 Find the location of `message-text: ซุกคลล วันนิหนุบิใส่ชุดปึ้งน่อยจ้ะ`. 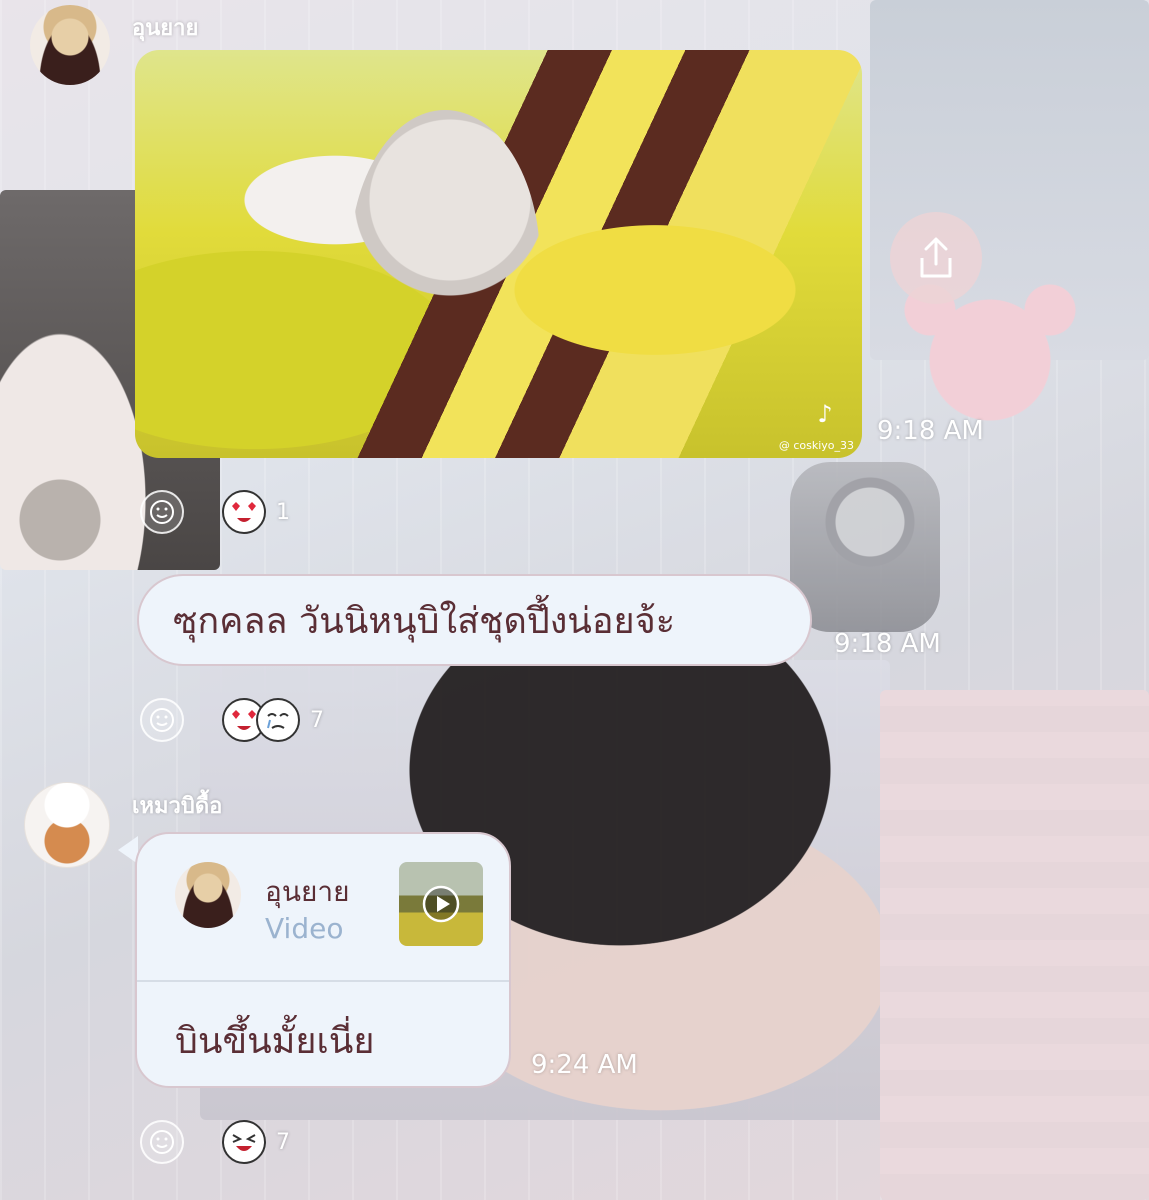

message-text: ซุกคลล วันนิหนุบิใส่ชุดปึ้งน่อยจ้ะ is located at coordinates (424, 621).